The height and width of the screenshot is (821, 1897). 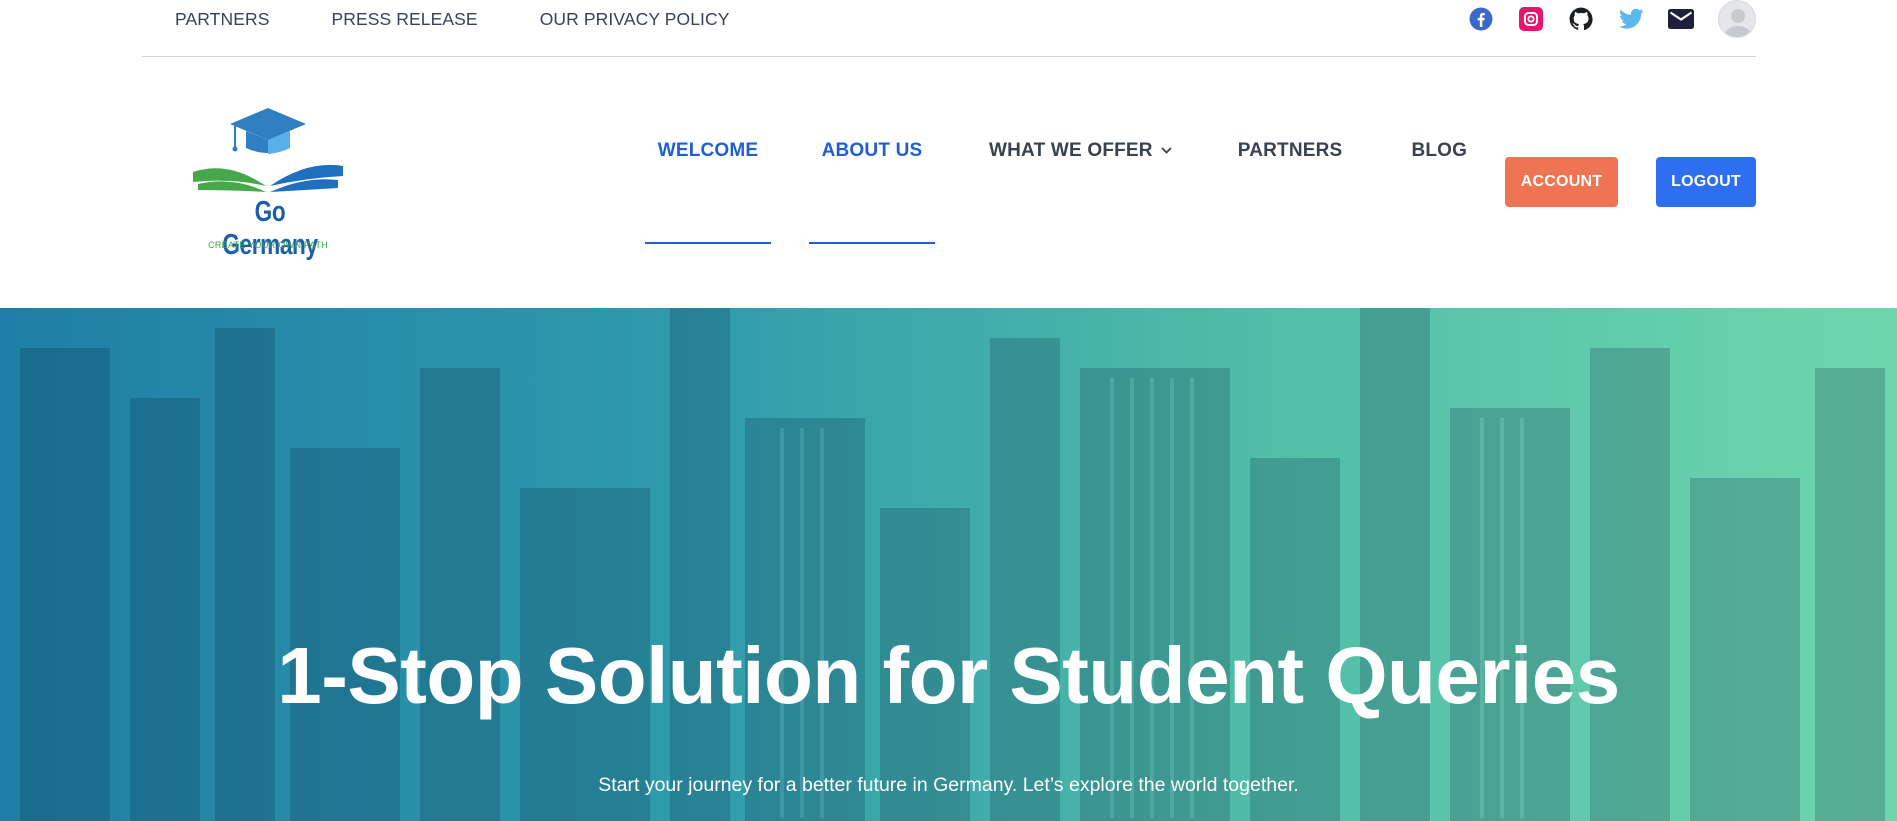 I want to click on facebook-icon, so click(x=1481, y=19).